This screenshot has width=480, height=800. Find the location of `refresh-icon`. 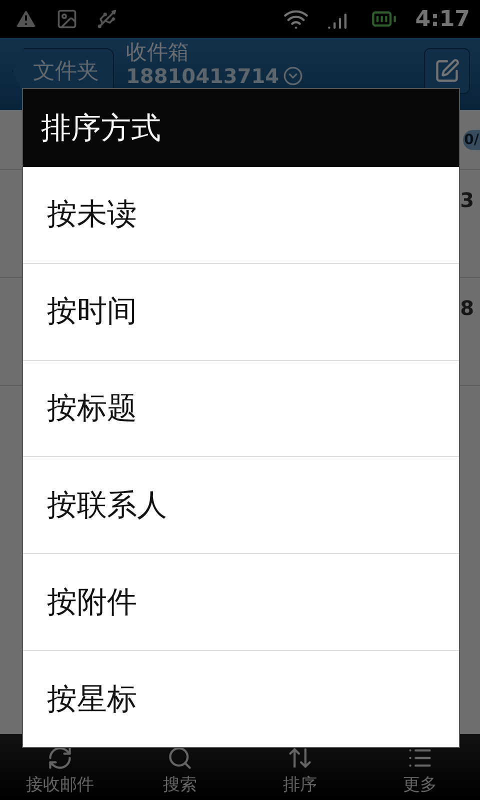

refresh-icon is located at coordinates (60, 758).